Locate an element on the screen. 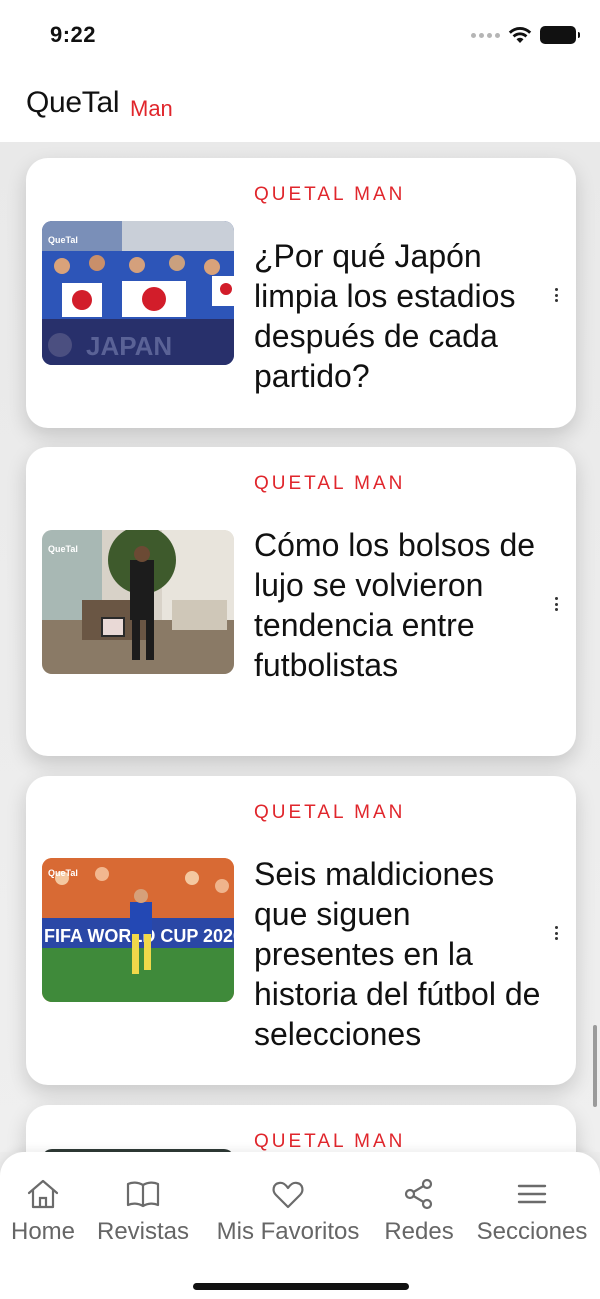 The height and width of the screenshot is (1299, 600). wifi-icon is located at coordinates (520, 35).